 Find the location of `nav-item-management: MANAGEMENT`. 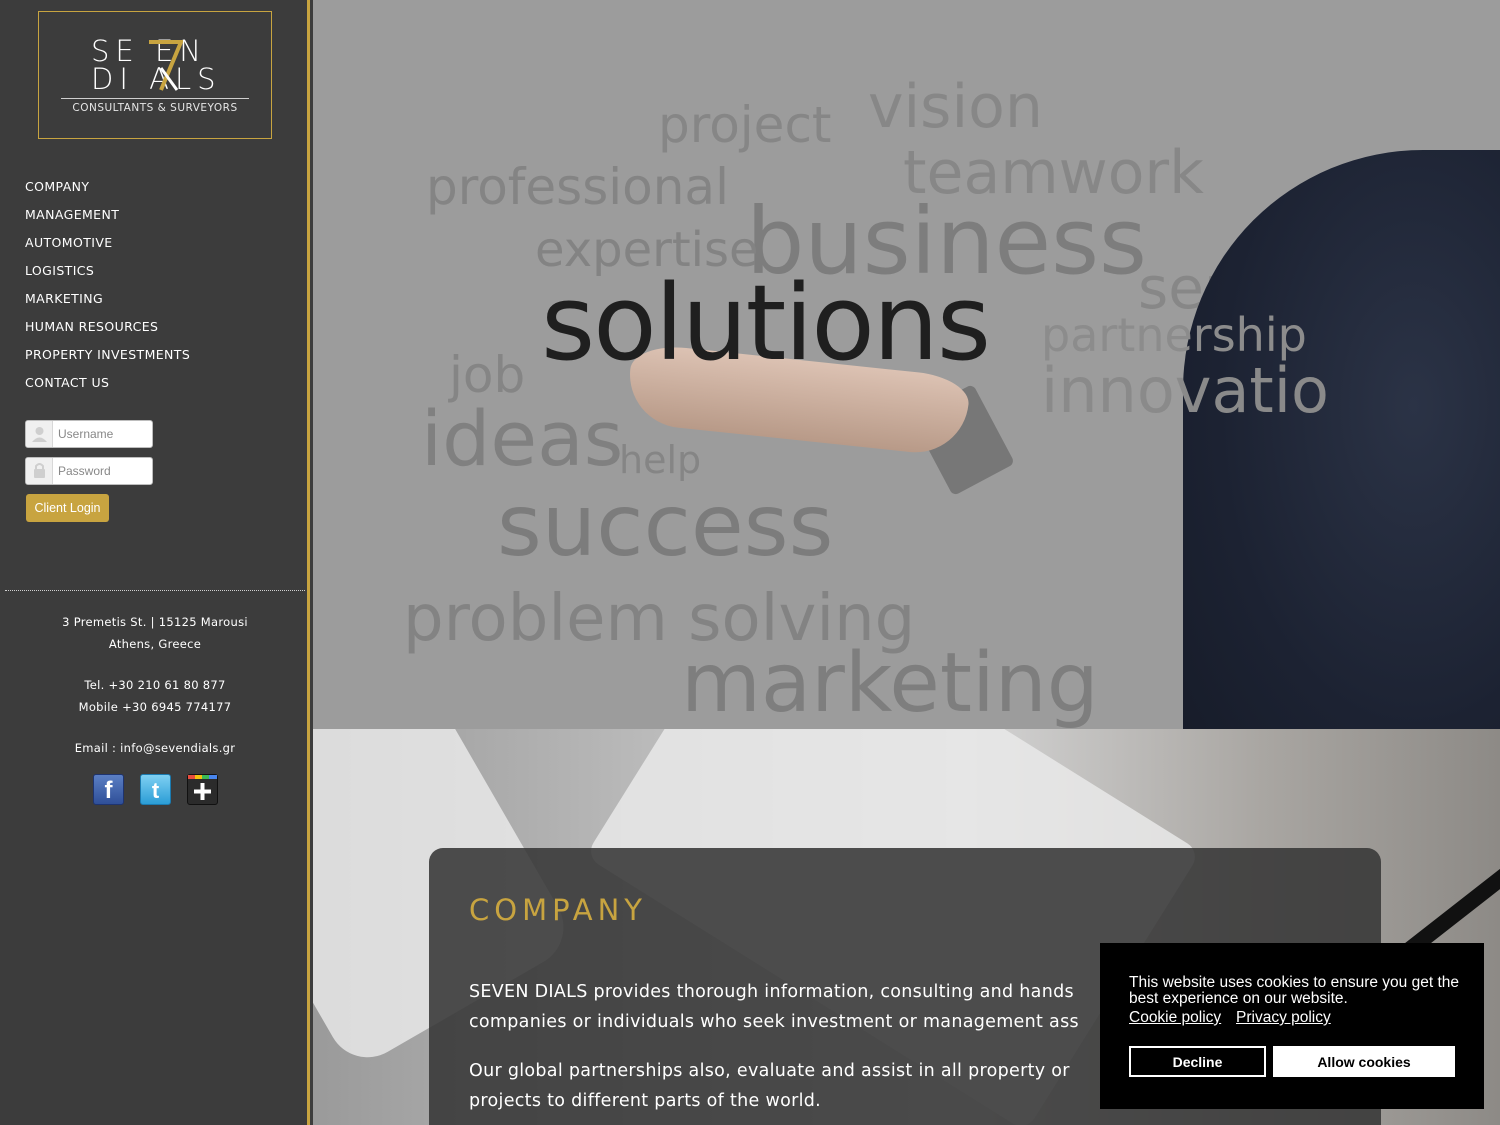

nav-item-management: MANAGEMENT is located at coordinates (107, 218).